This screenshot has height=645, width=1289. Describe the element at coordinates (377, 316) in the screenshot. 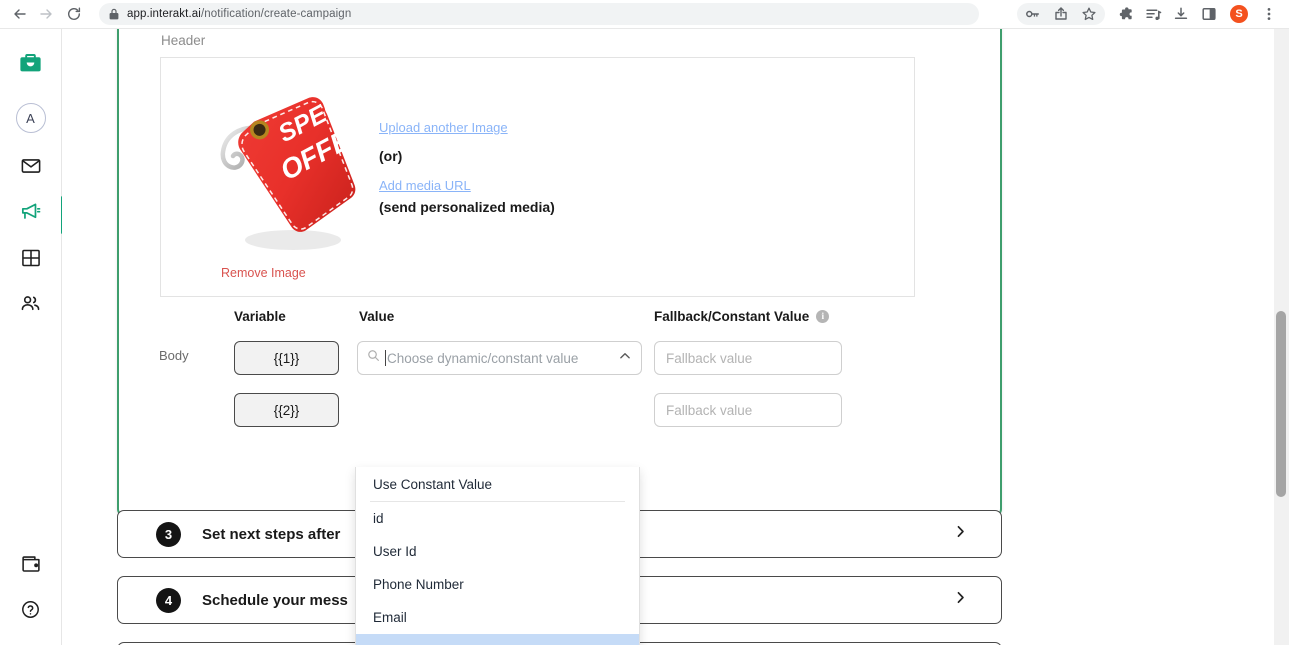

I see `column-header-value: Value` at that location.